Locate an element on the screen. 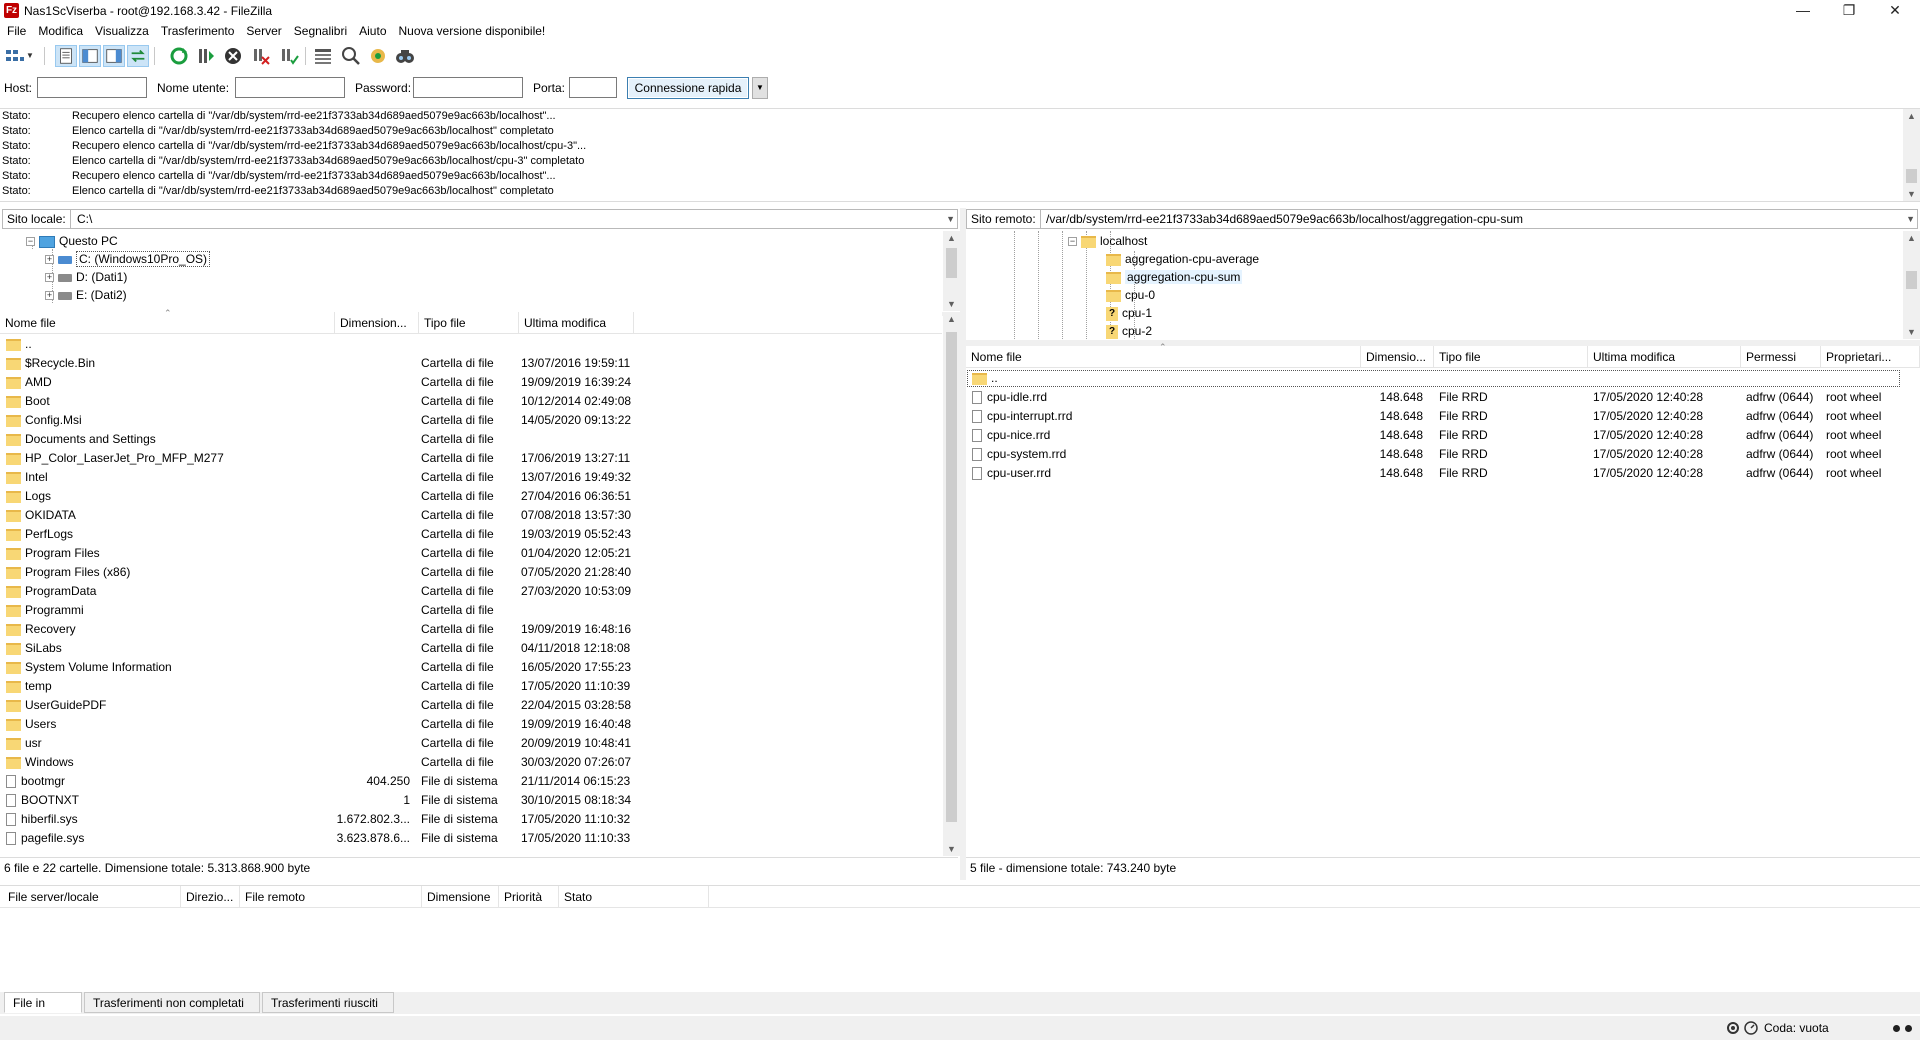 The width and height of the screenshot is (1920, 1040). menu-item-7: Nuova versione disponibile! is located at coordinates (471, 32).